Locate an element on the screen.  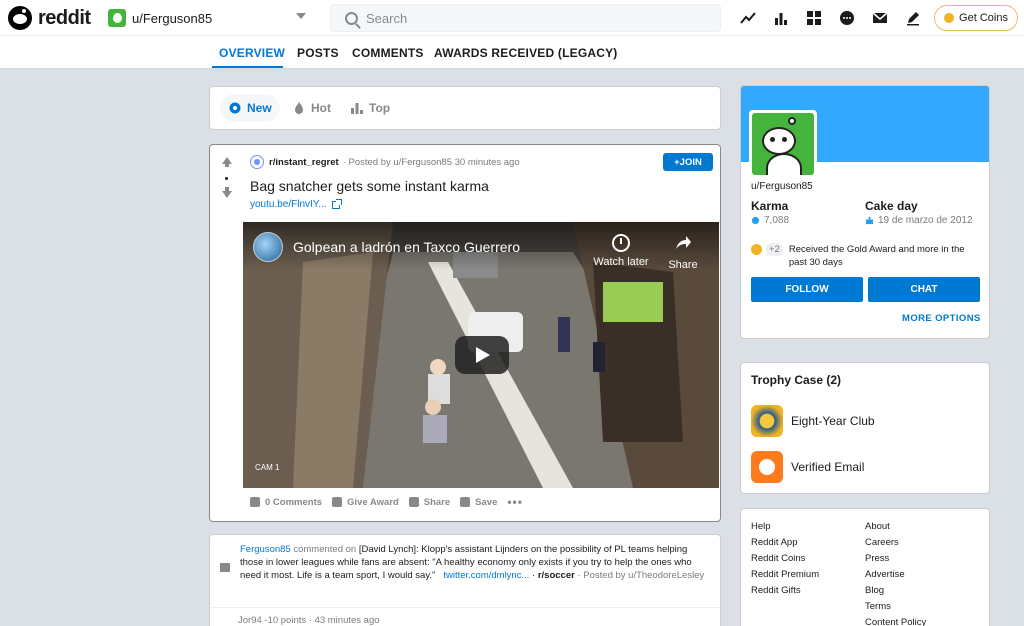
comment-verb: commented on is located at coordinates (324, 549).